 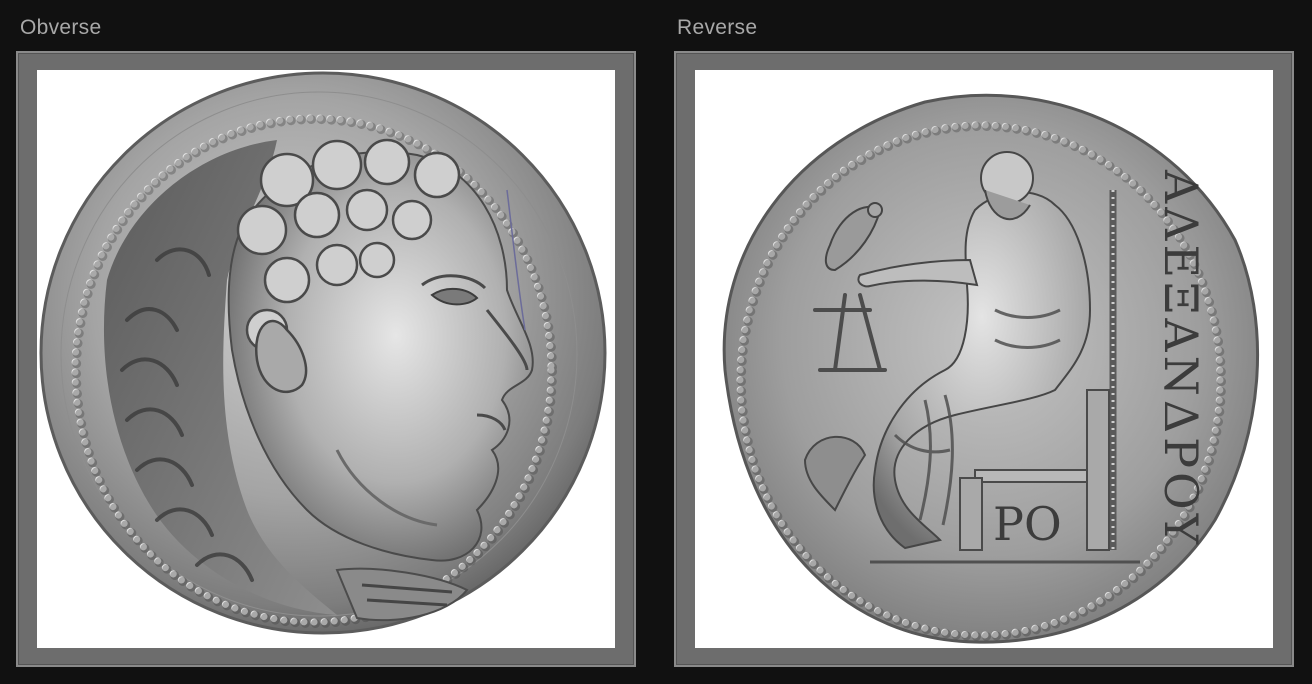 I want to click on reverse-legend-text: ΑΛΕΞΑΝΔΡΟΥ, so click(x=1181, y=358).